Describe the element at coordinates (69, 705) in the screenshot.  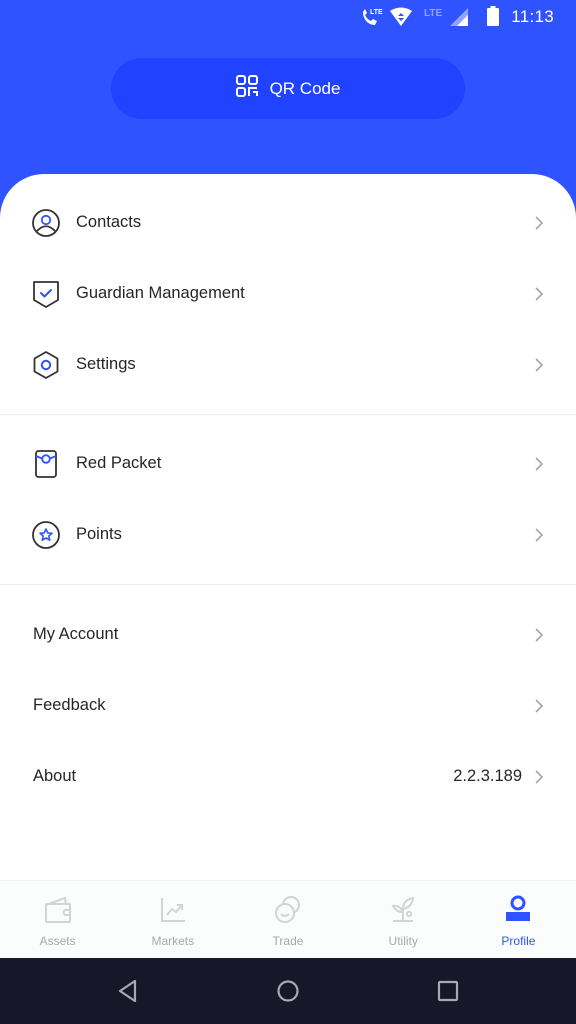
I see `menu-item-label: Feedback` at that location.